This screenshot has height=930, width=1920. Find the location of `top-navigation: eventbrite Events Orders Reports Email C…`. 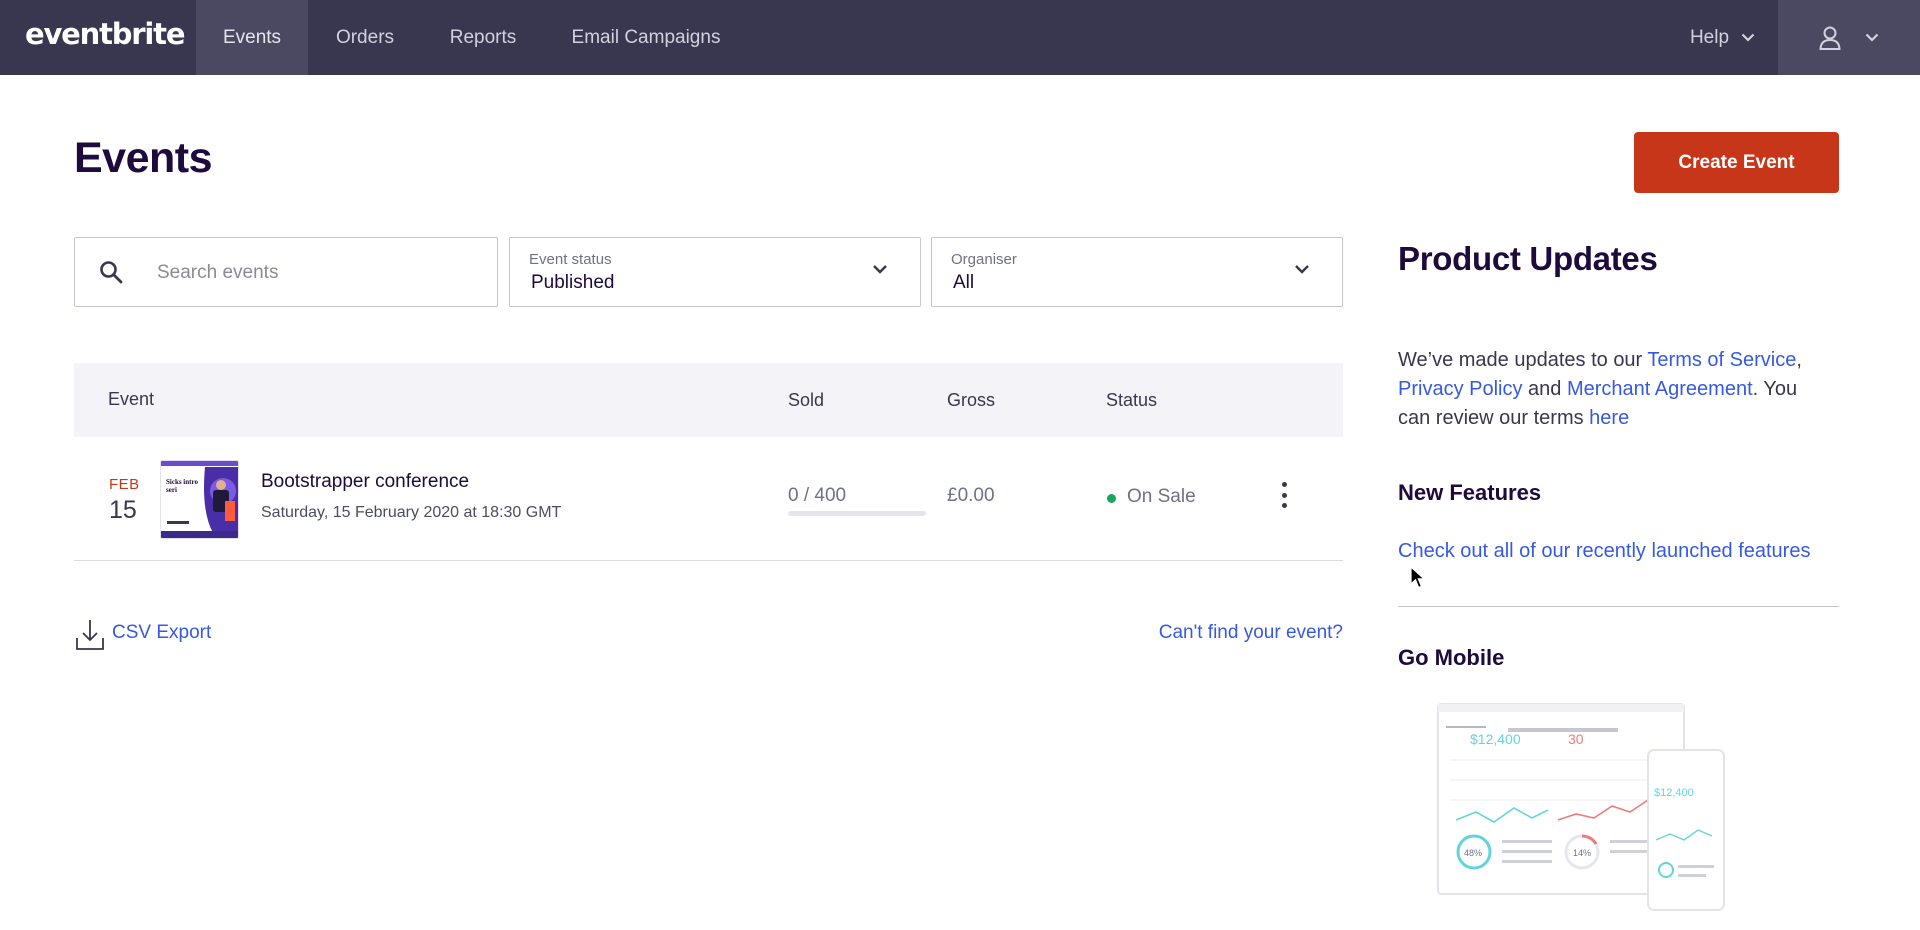

top-navigation: eventbrite Events Orders Reports Email C… is located at coordinates (960, 37).